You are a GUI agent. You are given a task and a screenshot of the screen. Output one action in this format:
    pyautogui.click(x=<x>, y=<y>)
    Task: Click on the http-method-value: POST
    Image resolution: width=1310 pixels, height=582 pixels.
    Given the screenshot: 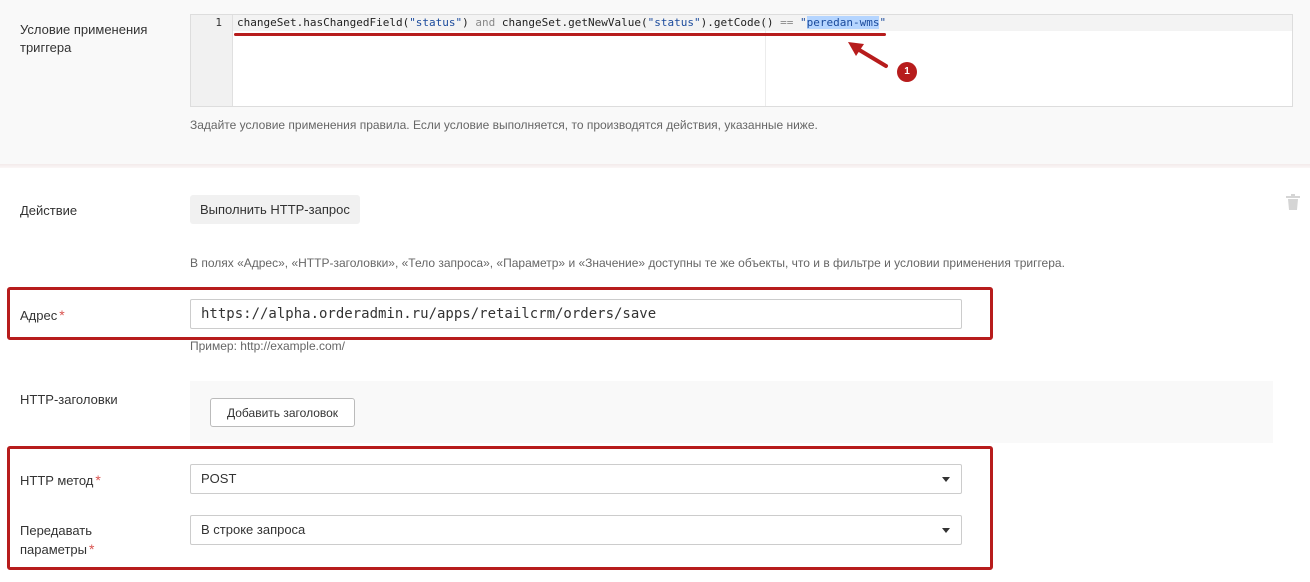 What is the action you would take?
    pyautogui.click(x=219, y=478)
    